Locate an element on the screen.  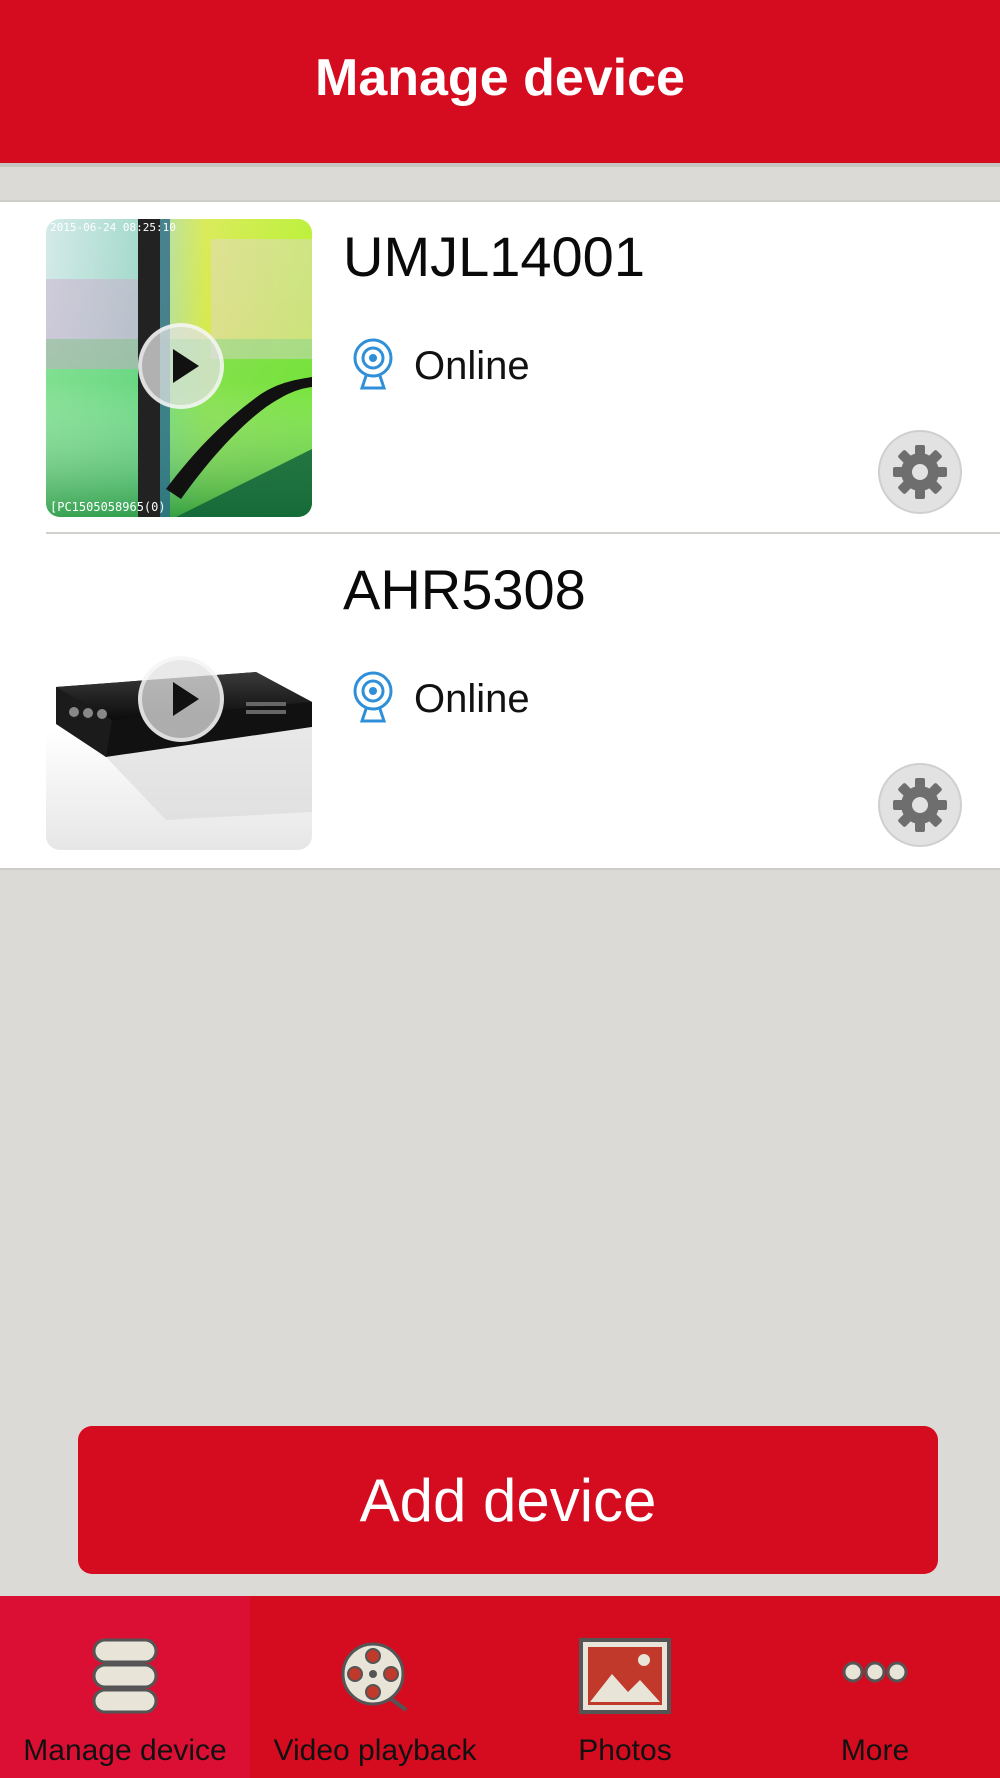
top-bar: Manage device is located at coordinates (500, 81).